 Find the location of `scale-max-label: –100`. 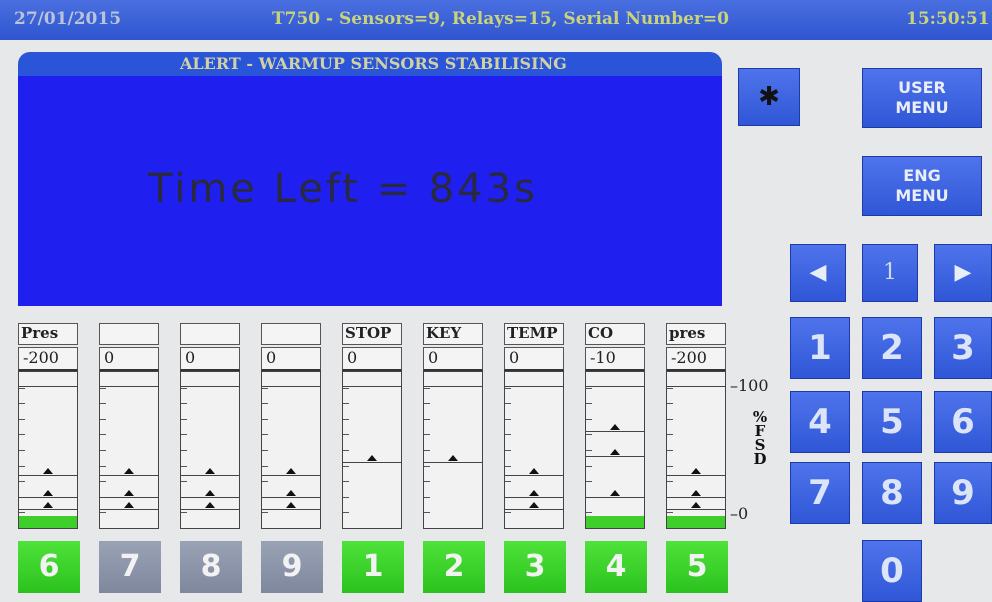

scale-max-label: –100 is located at coordinates (749, 385).